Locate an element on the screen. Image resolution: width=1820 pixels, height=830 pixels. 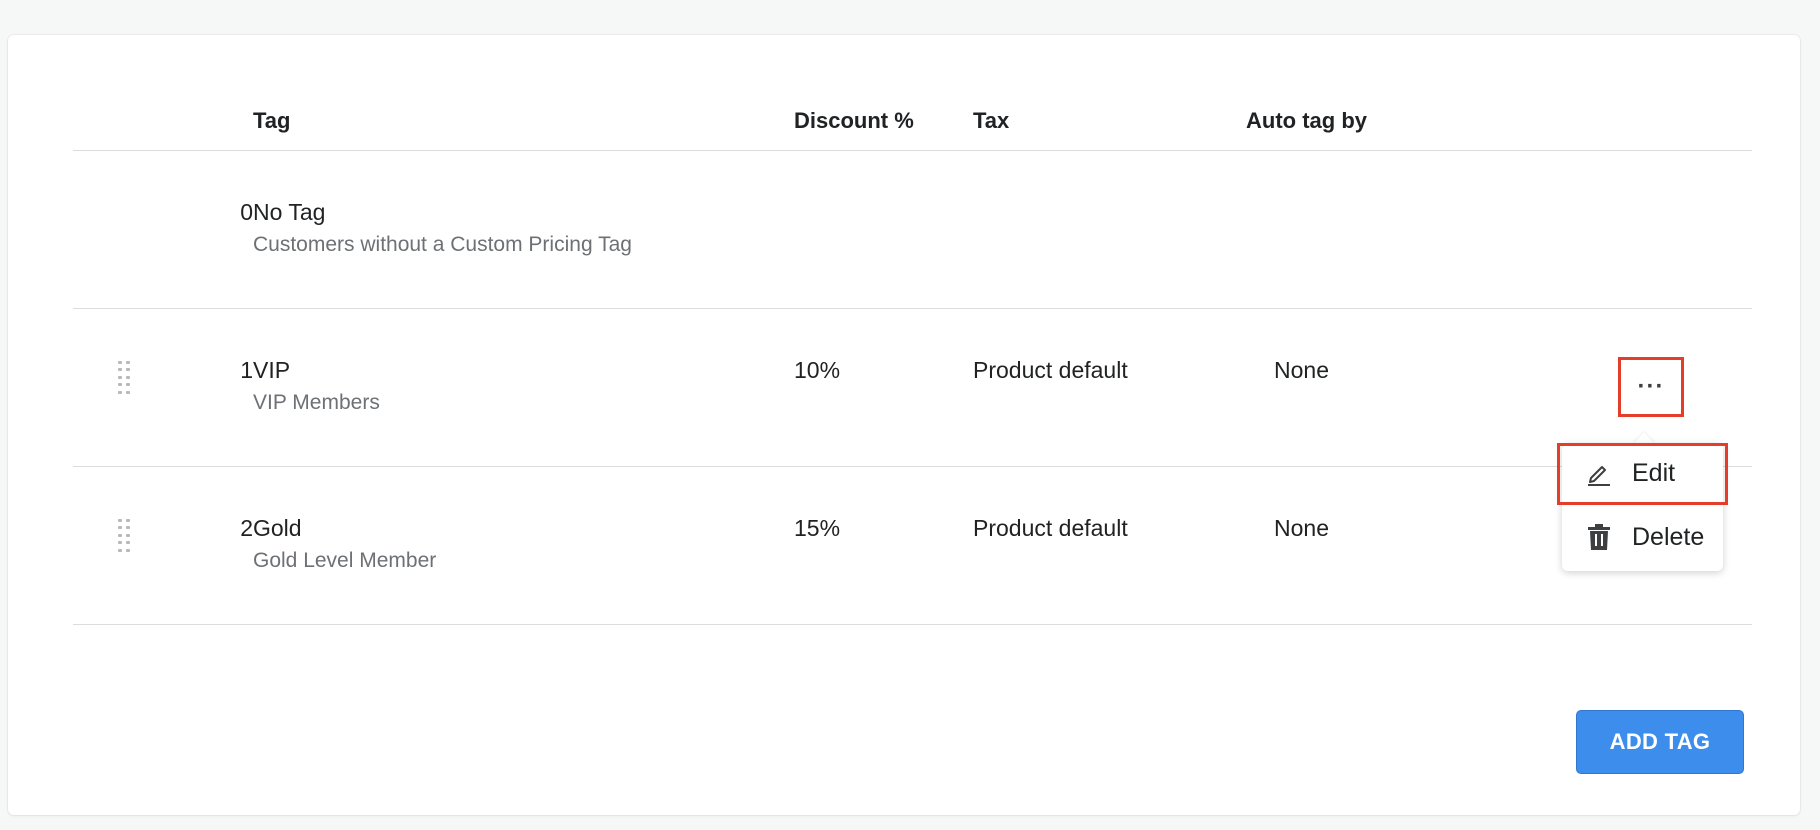
menu-item-label: Delete is located at coordinates (1668, 536).